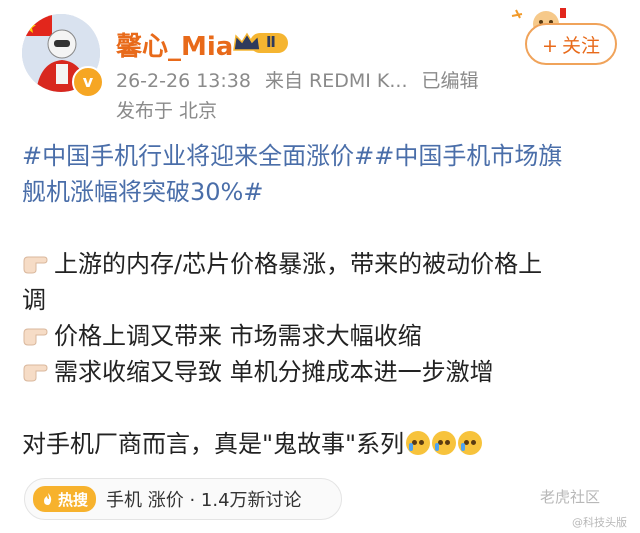 This screenshot has height=533, width=640. What do you see at coordinates (298, 264) in the screenshot?
I see `bullet-text: 上游的内存/芯片价格暴涨，带来的被动价格上` at bounding box center [298, 264].